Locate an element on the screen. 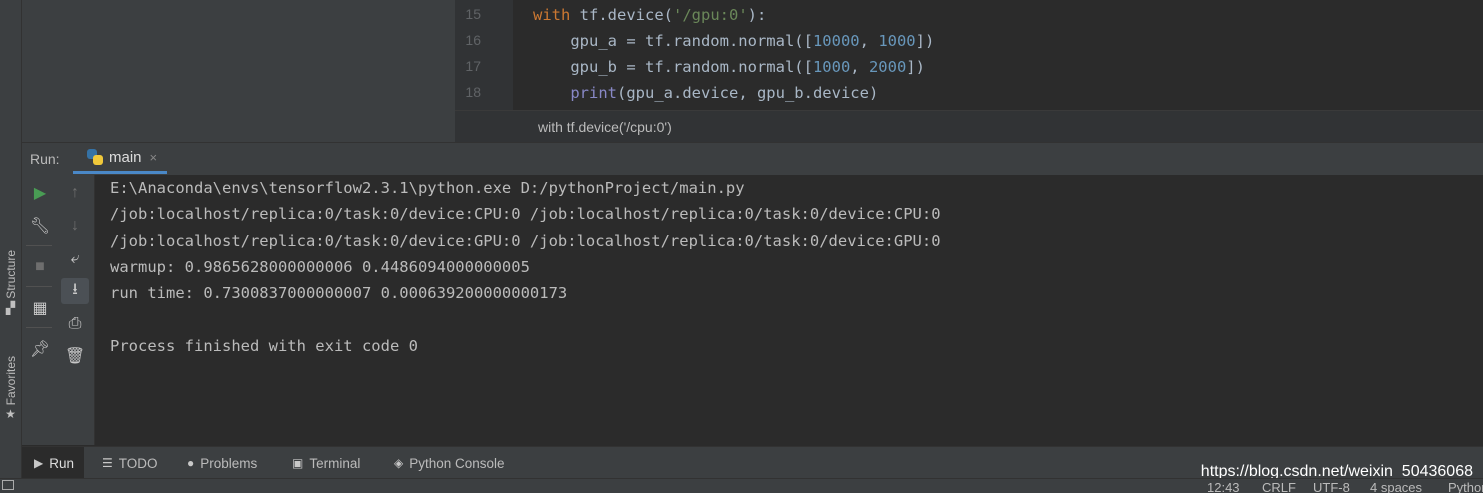 This screenshot has width=1483, height=493. favorites-tool-tab: Favorites ★ is located at coordinates (10, 397).